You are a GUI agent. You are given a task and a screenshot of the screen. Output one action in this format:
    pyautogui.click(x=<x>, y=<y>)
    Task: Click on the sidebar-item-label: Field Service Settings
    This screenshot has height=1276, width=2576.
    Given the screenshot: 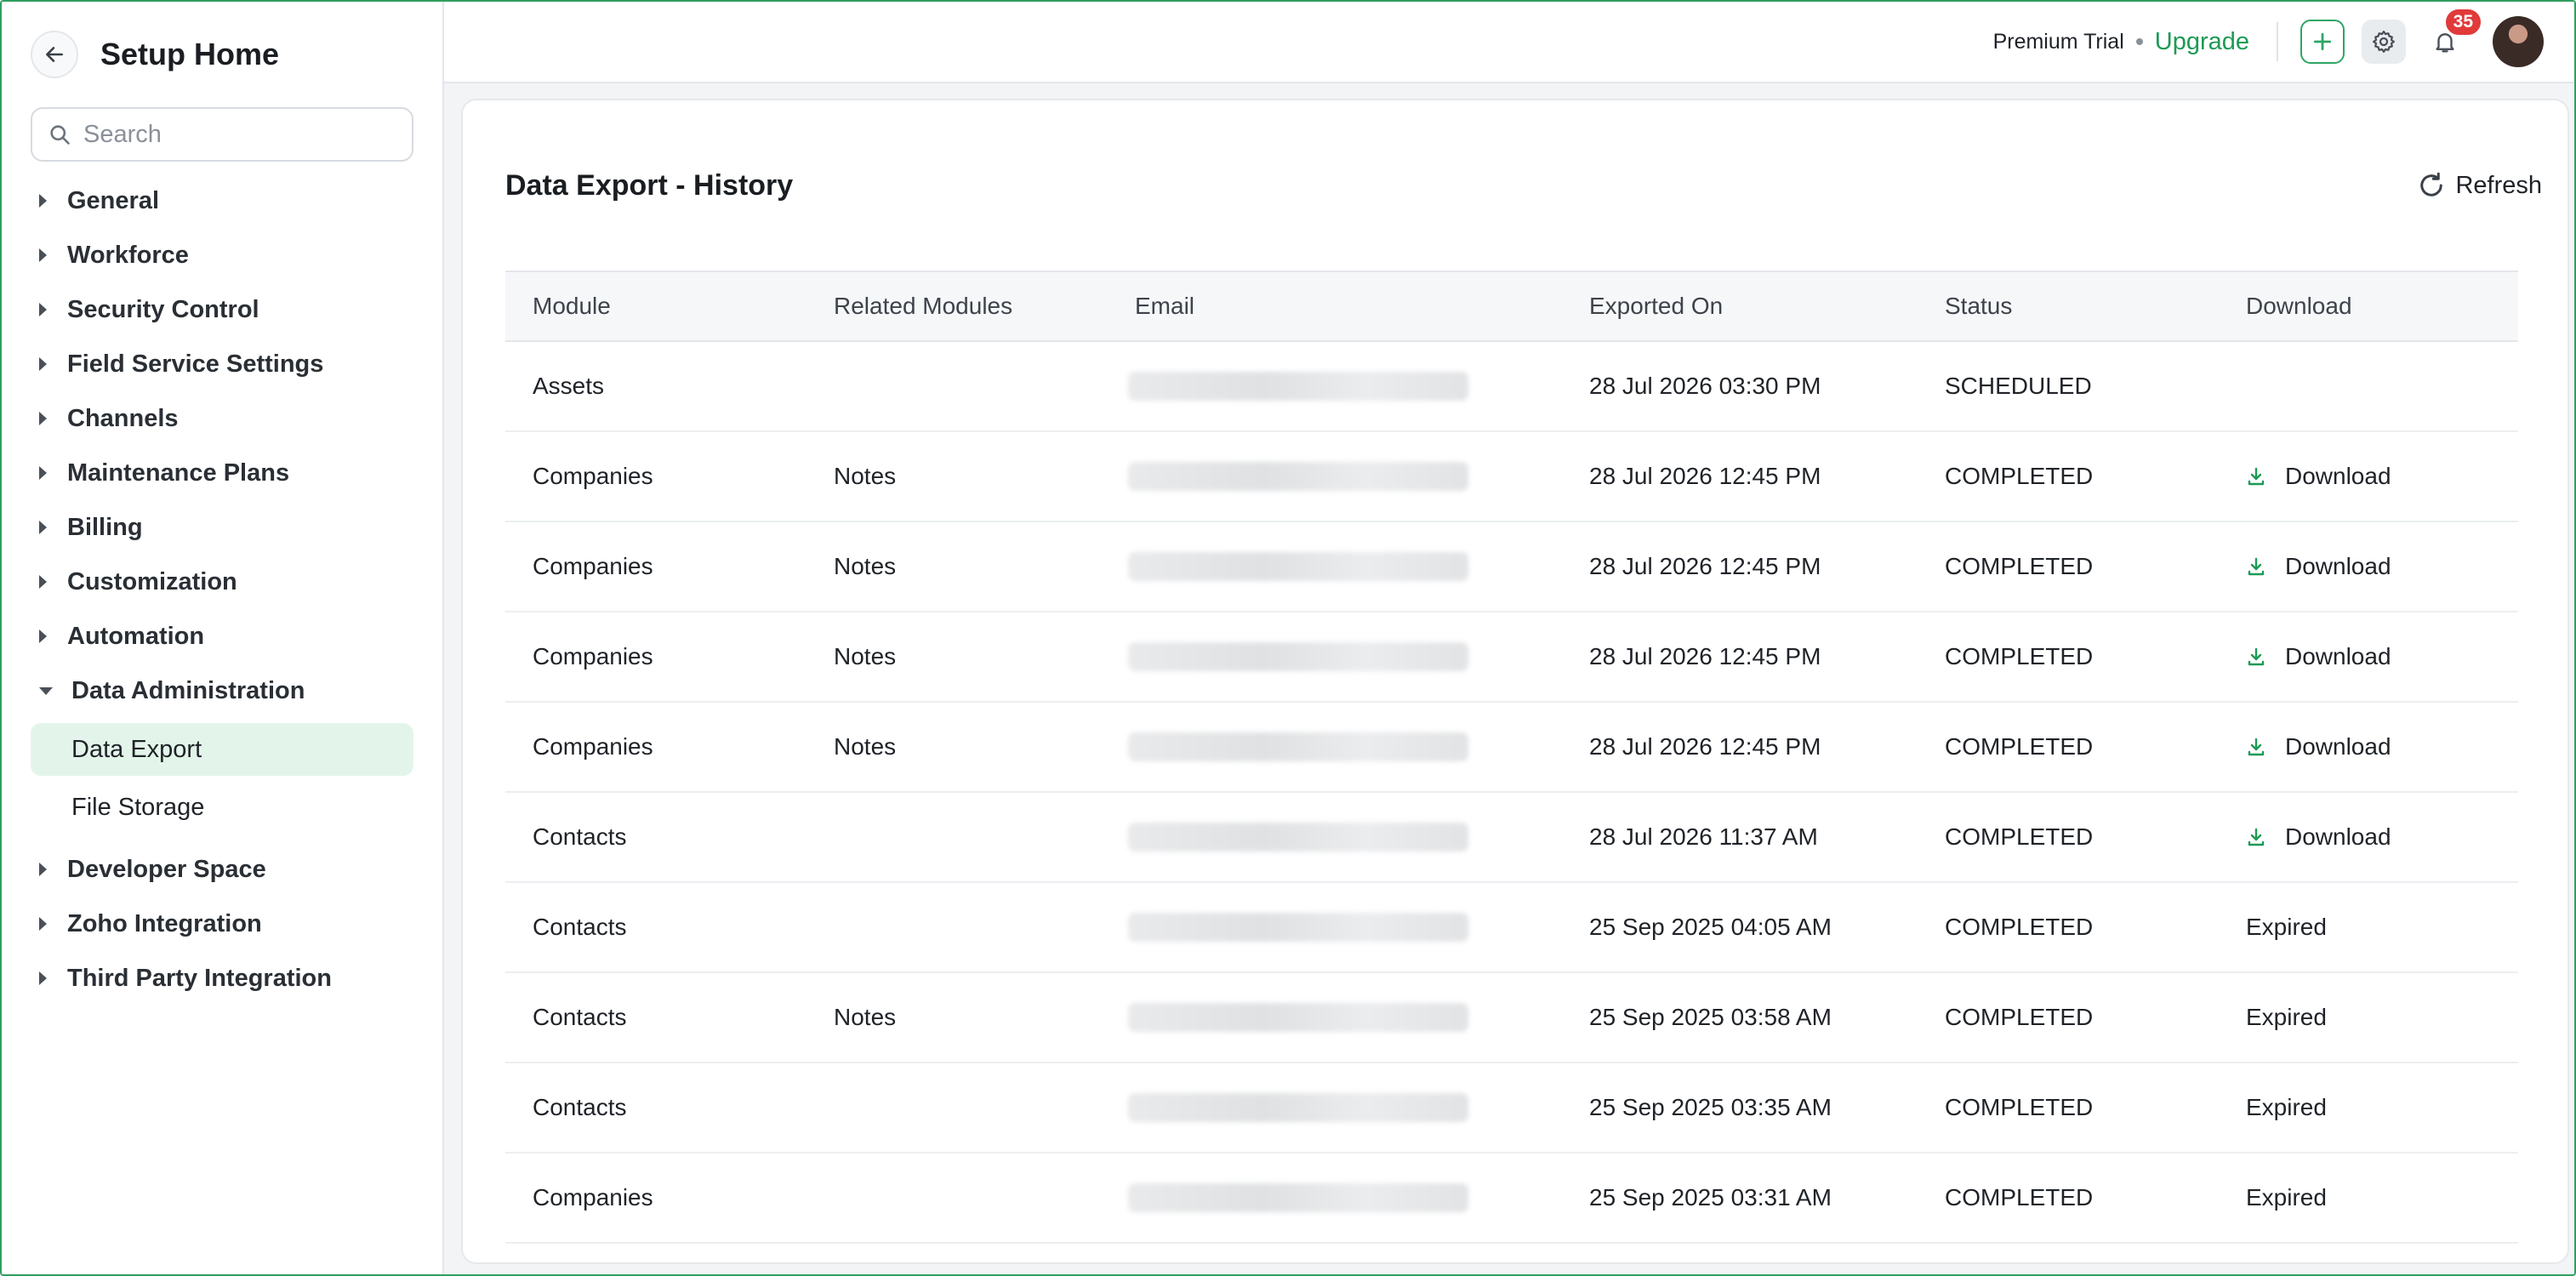 What is the action you would take?
    pyautogui.click(x=195, y=364)
    